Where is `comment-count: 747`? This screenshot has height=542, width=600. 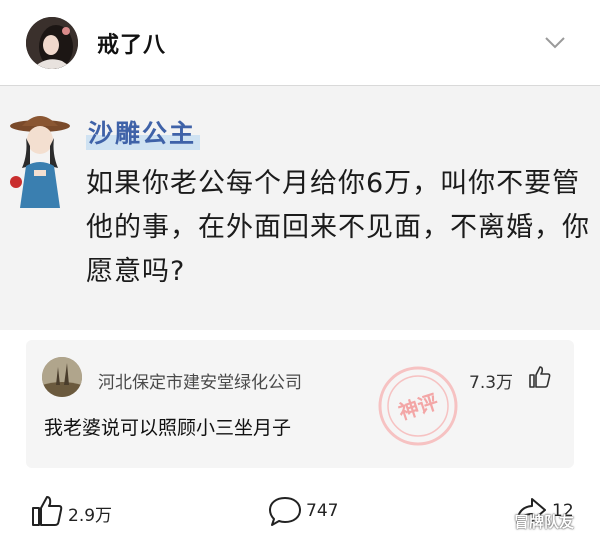
comment-count: 747 is located at coordinates (322, 511).